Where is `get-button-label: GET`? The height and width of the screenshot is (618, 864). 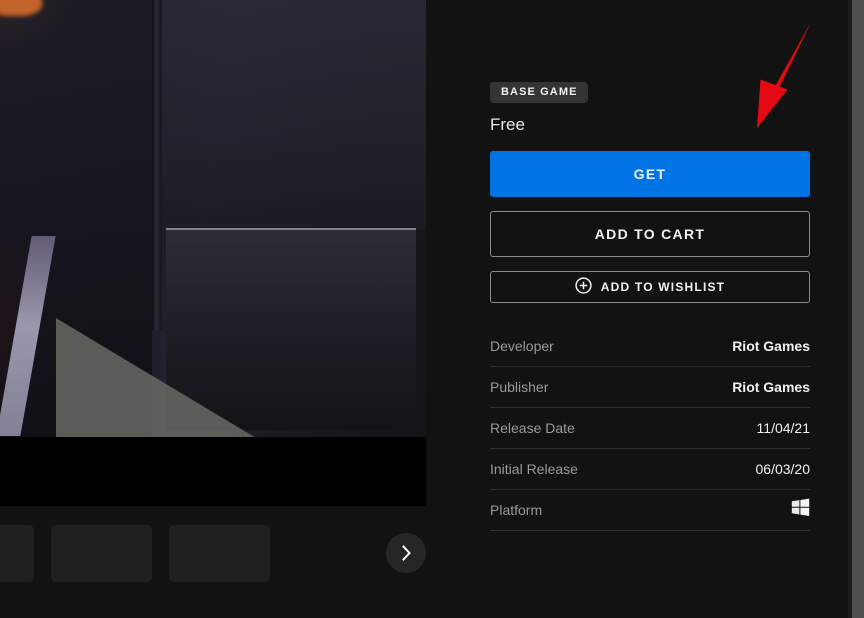 get-button-label: GET is located at coordinates (650, 174).